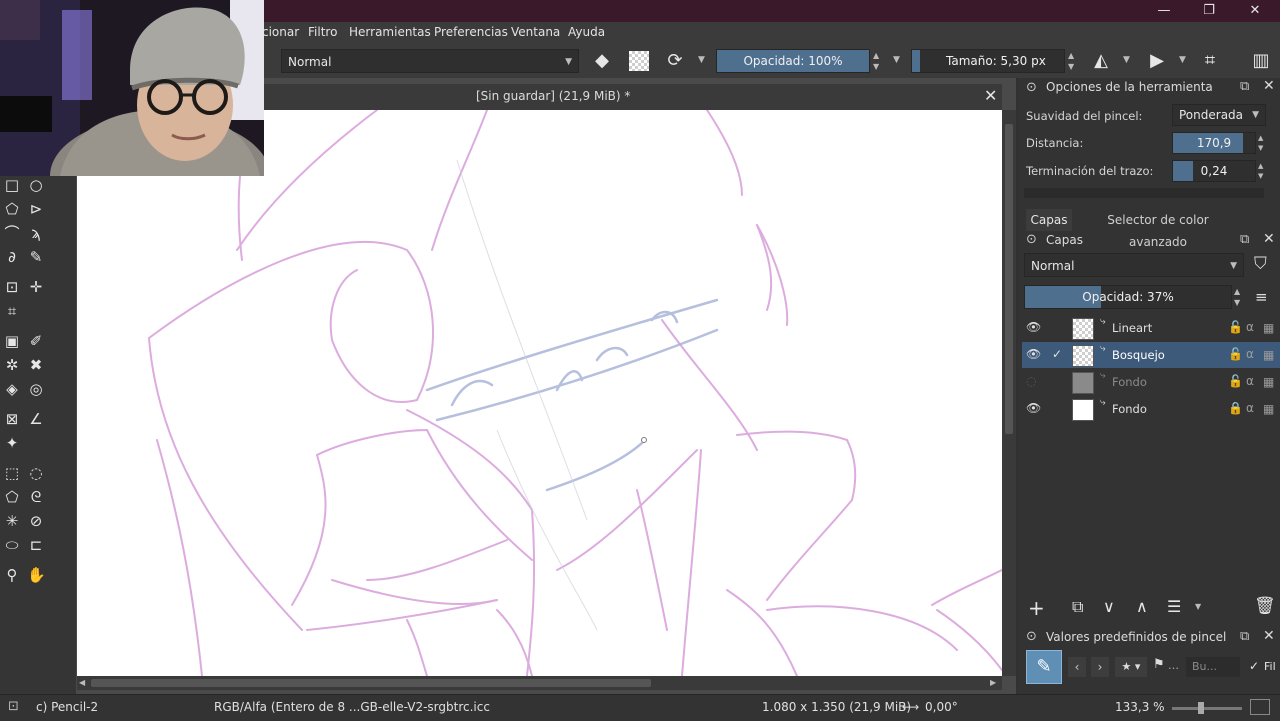 The image size is (1280, 721). Describe the element at coordinates (12, 443) in the screenshot. I see `reference-tool-icon: ✦` at that location.